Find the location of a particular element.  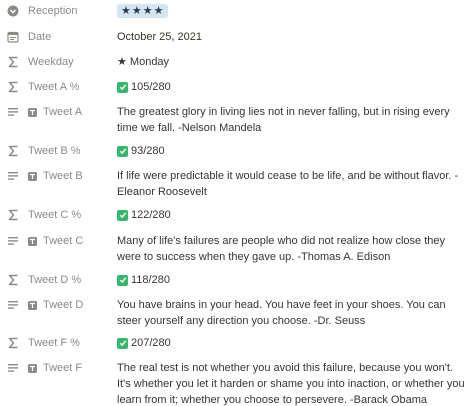

property-name: Tweet F % is located at coordinates (54, 343).